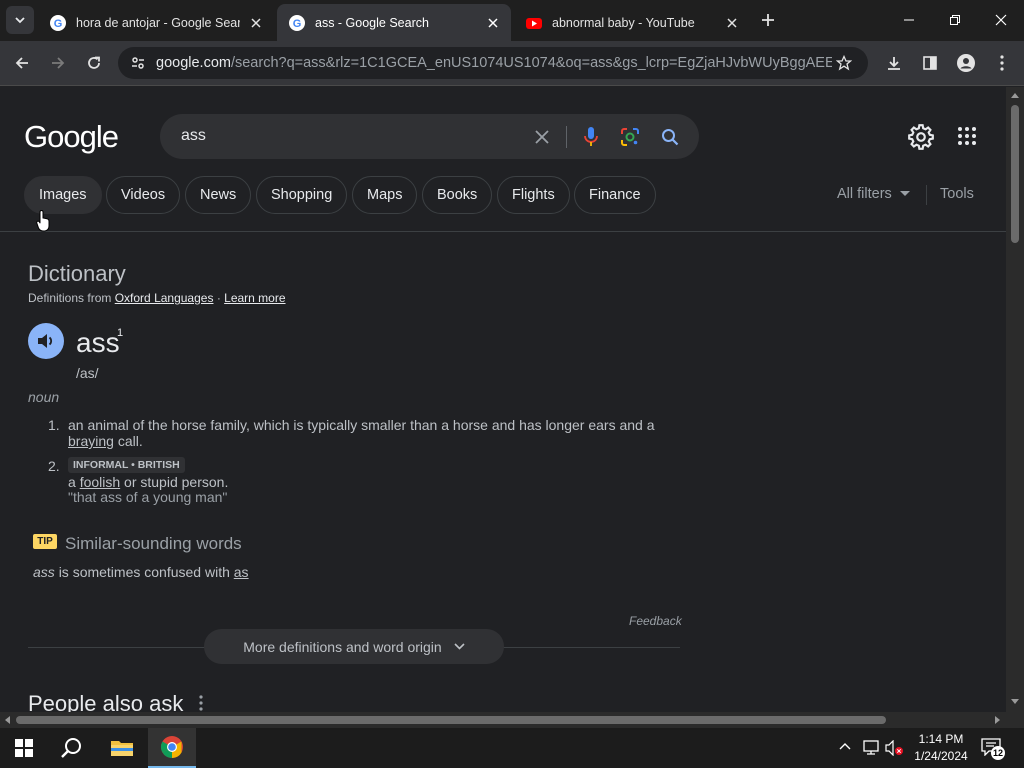 The height and width of the screenshot is (768, 1024). I want to click on feedback-link: Feedback, so click(655, 621).